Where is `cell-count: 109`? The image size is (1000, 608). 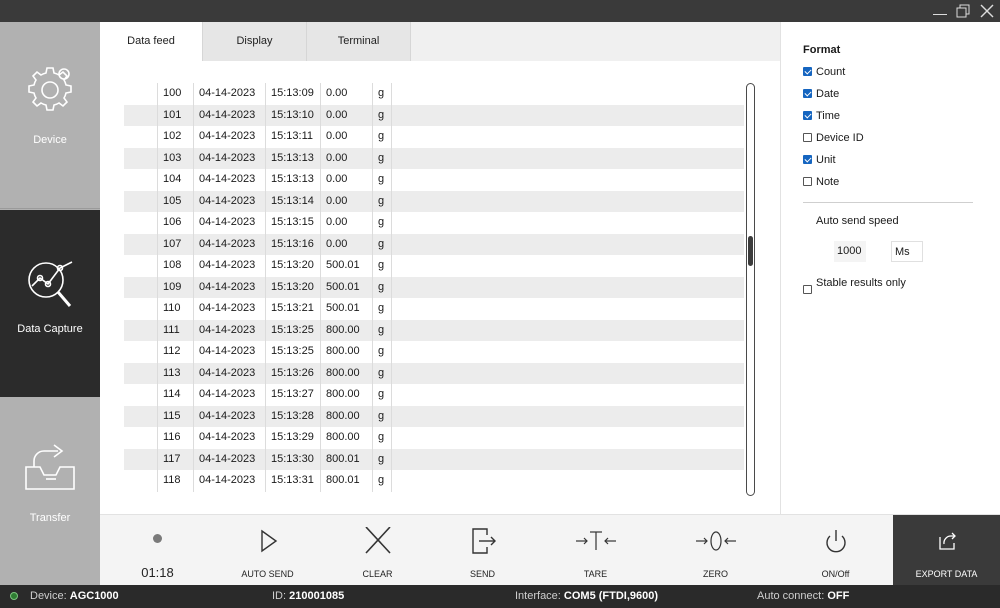 cell-count: 109 is located at coordinates (175, 287).